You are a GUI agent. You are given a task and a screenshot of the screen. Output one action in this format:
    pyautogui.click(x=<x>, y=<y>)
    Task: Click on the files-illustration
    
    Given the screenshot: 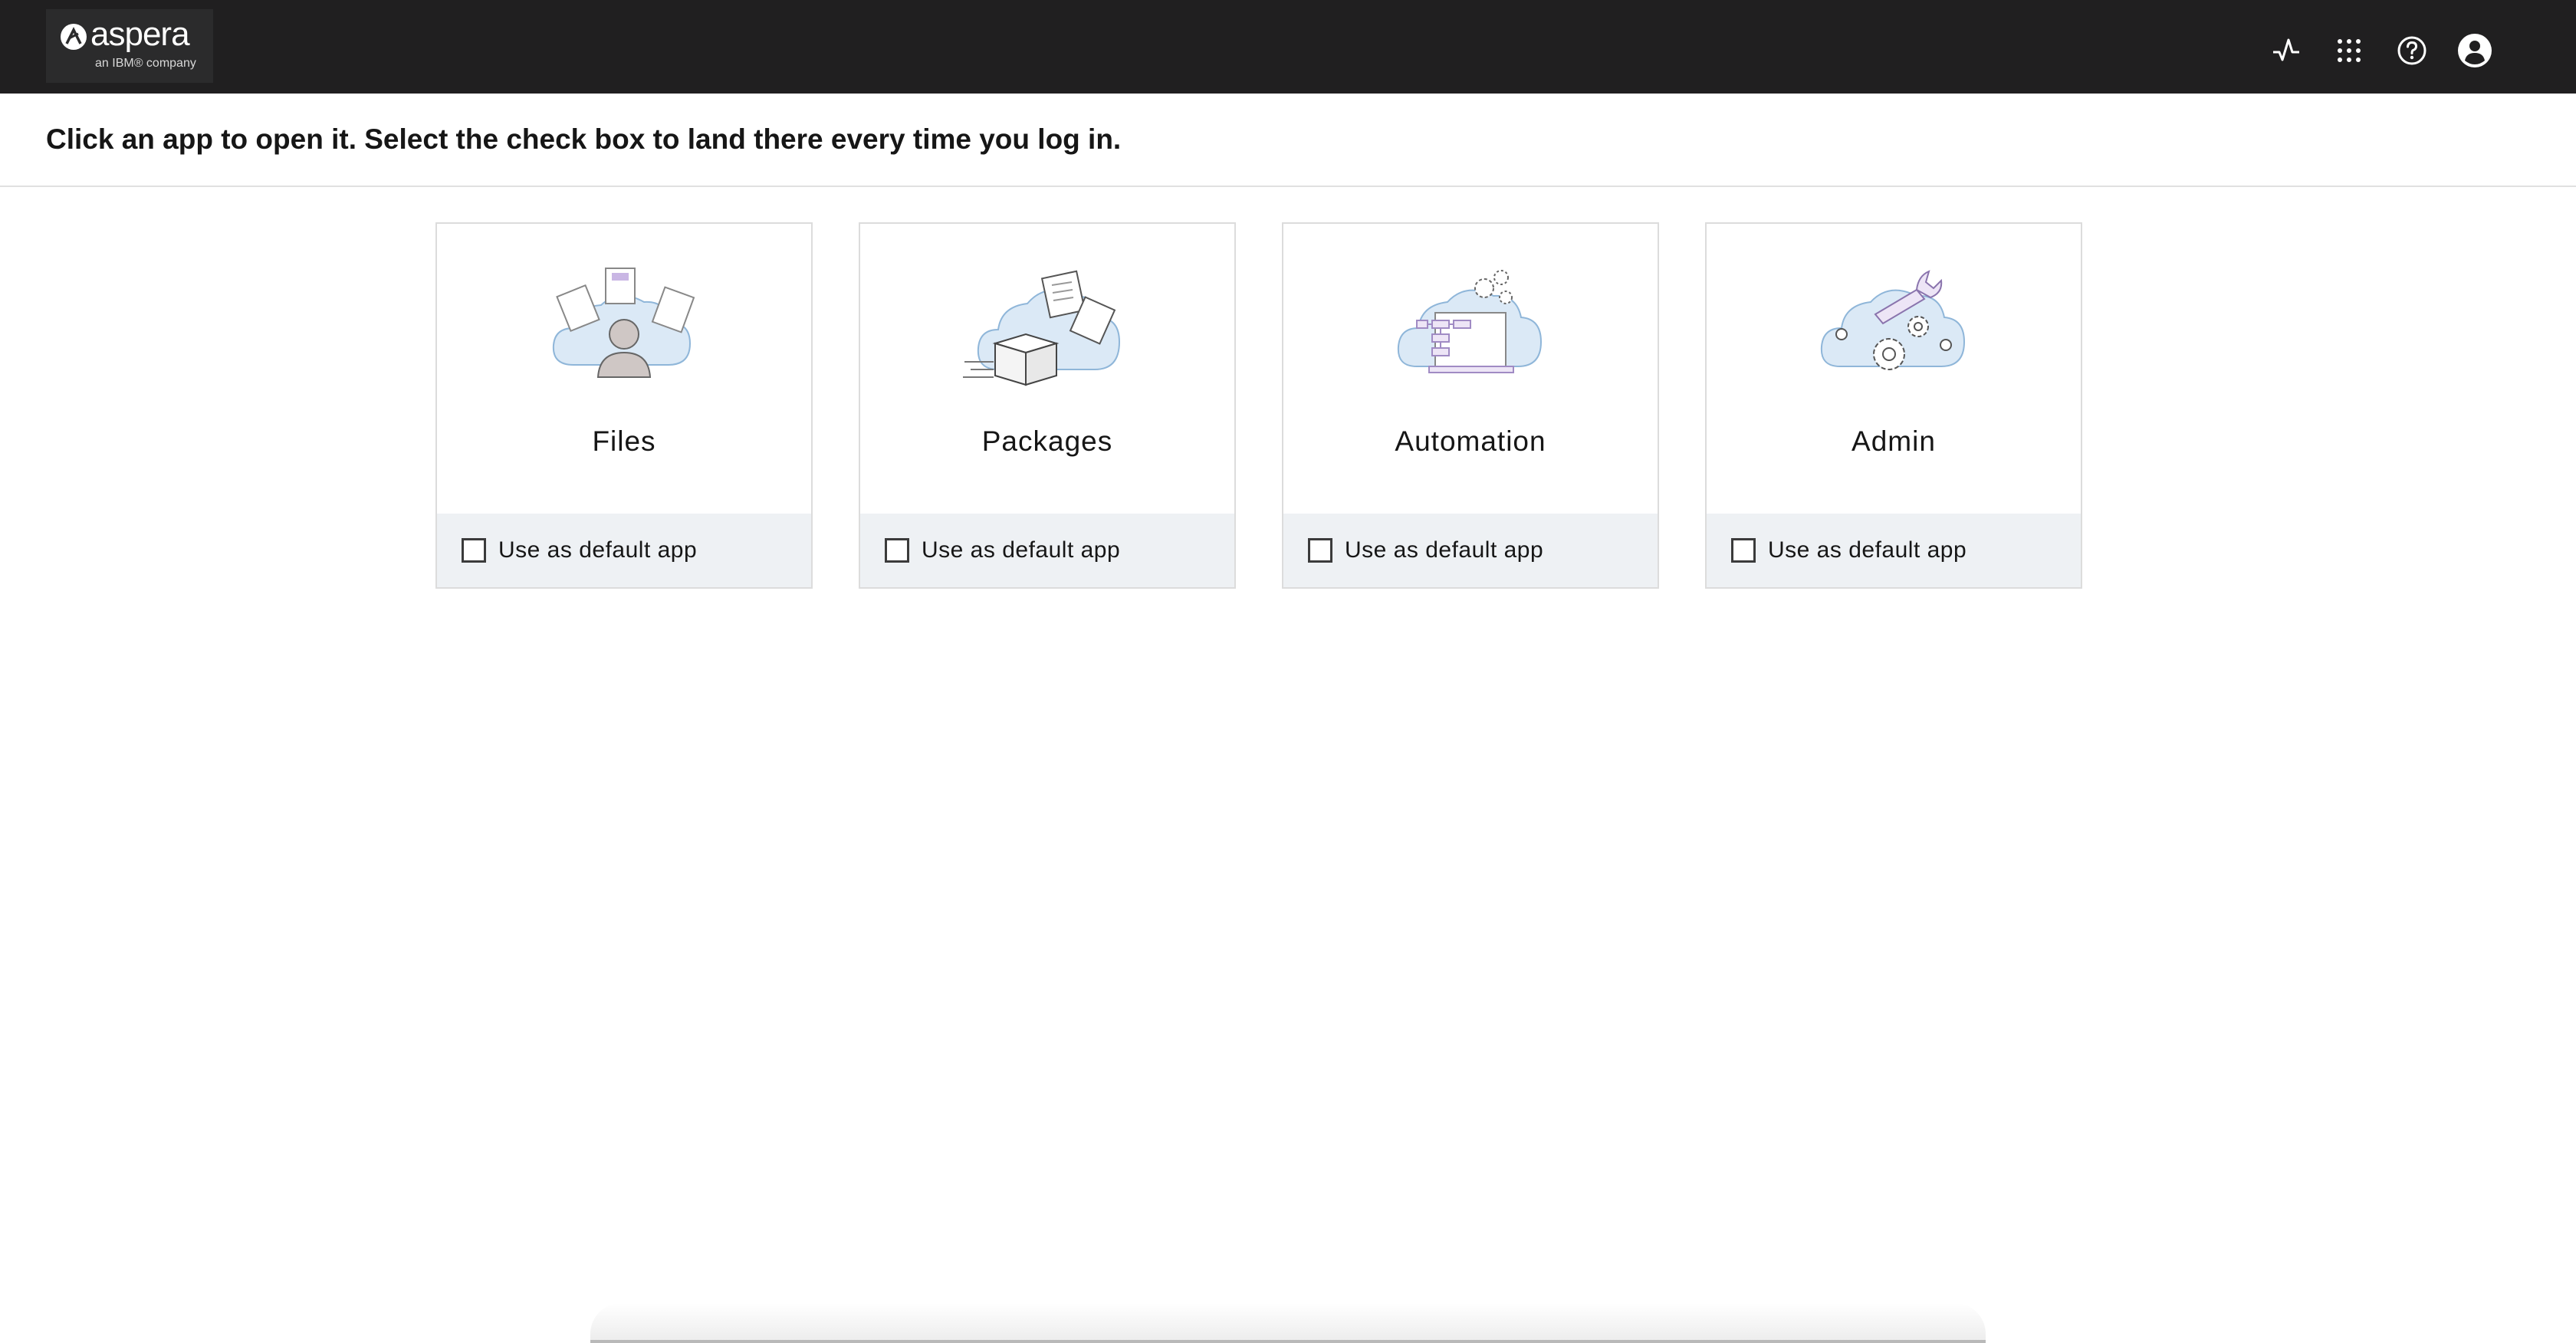 What is the action you would take?
    pyautogui.click(x=624, y=325)
    